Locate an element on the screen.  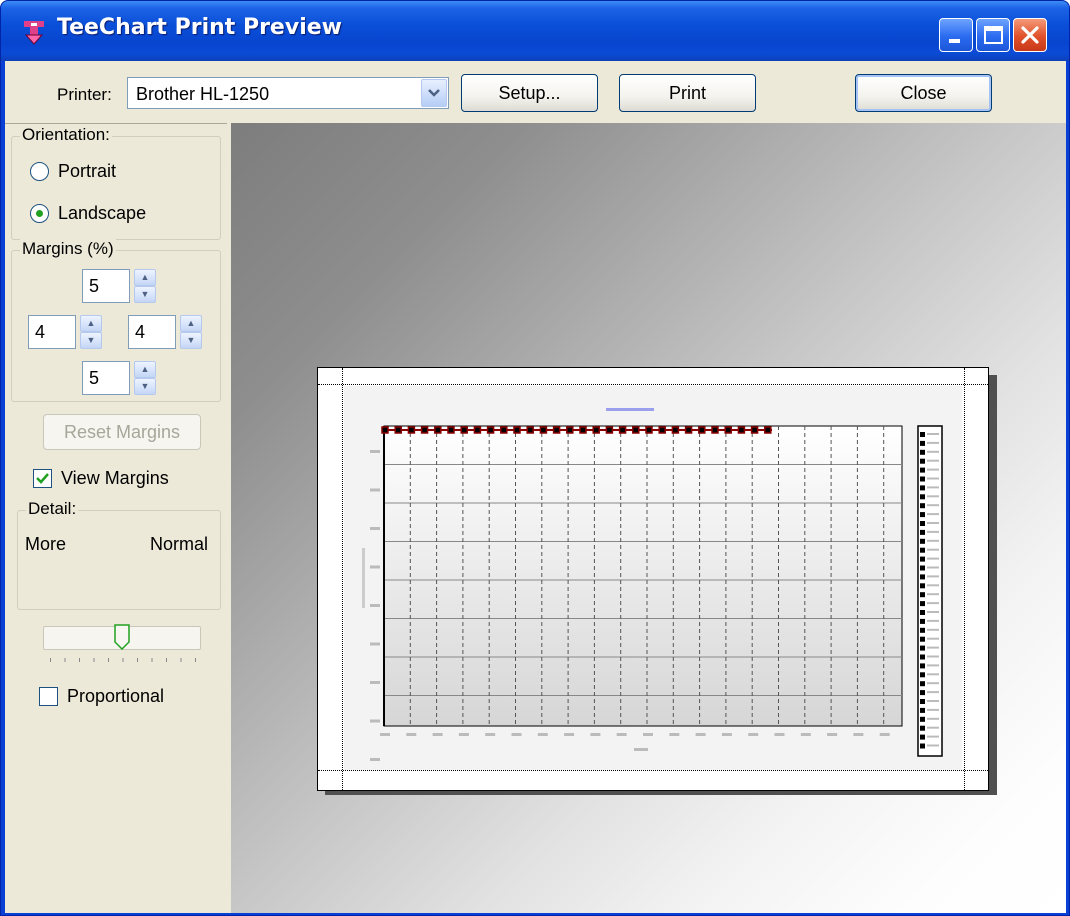
top-margin-spinner: ▲ ▼ is located at coordinates (145, 286).